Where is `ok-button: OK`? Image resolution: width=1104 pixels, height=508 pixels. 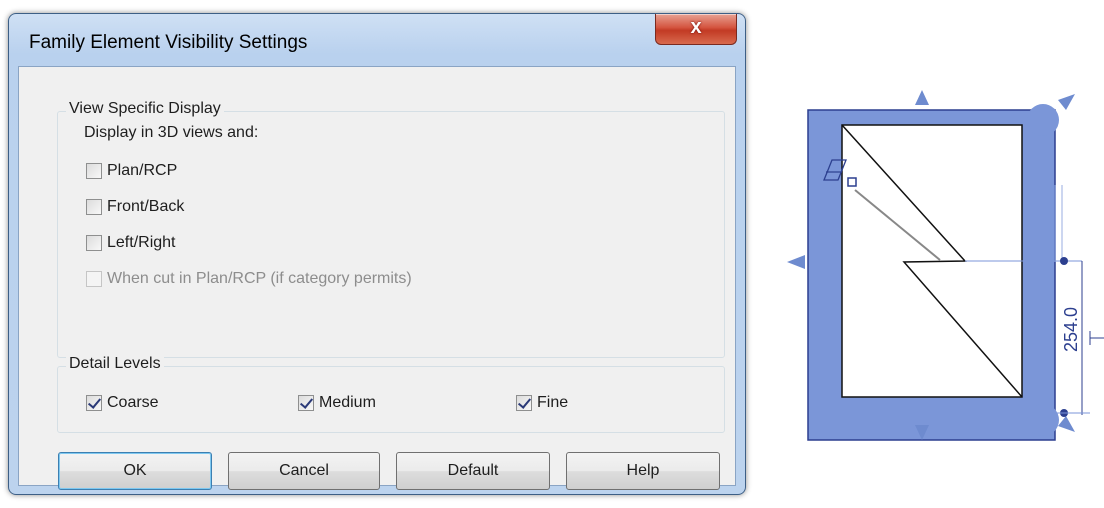
ok-button: OK is located at coordinates (135, 471).